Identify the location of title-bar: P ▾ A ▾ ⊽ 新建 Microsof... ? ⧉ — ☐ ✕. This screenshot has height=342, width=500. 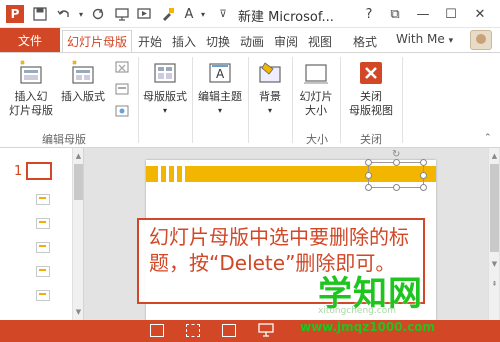
(250, 14).